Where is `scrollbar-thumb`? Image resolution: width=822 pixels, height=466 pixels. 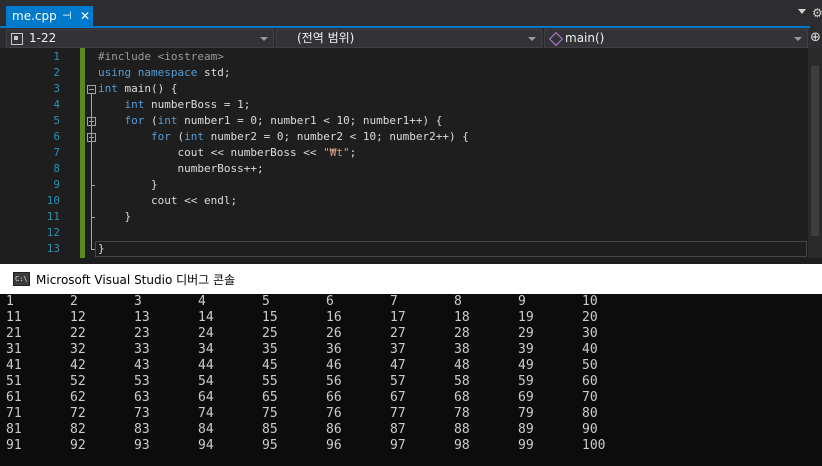 scrollbar-thumb is located at coordinates (815, 151).